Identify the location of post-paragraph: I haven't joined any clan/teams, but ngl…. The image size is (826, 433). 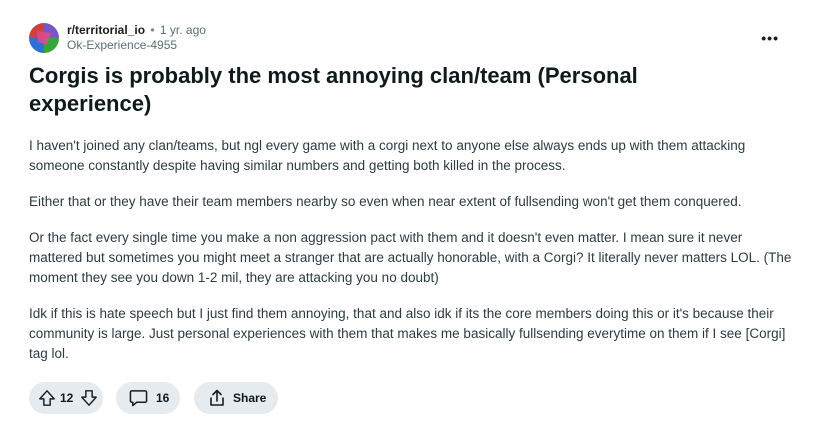
(387, 155).